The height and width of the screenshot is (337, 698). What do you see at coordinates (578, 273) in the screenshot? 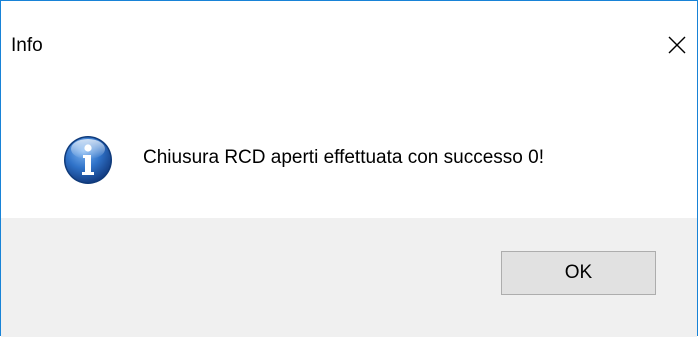
I see `ok-button: OK` at bounding box center [578, 273].